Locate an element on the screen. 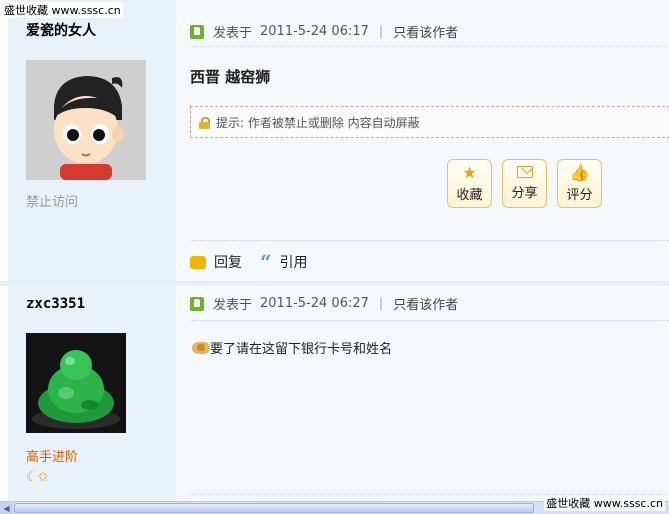 The image size is (669, 514). share-label: 分享 is located at coordinates (524, 193).